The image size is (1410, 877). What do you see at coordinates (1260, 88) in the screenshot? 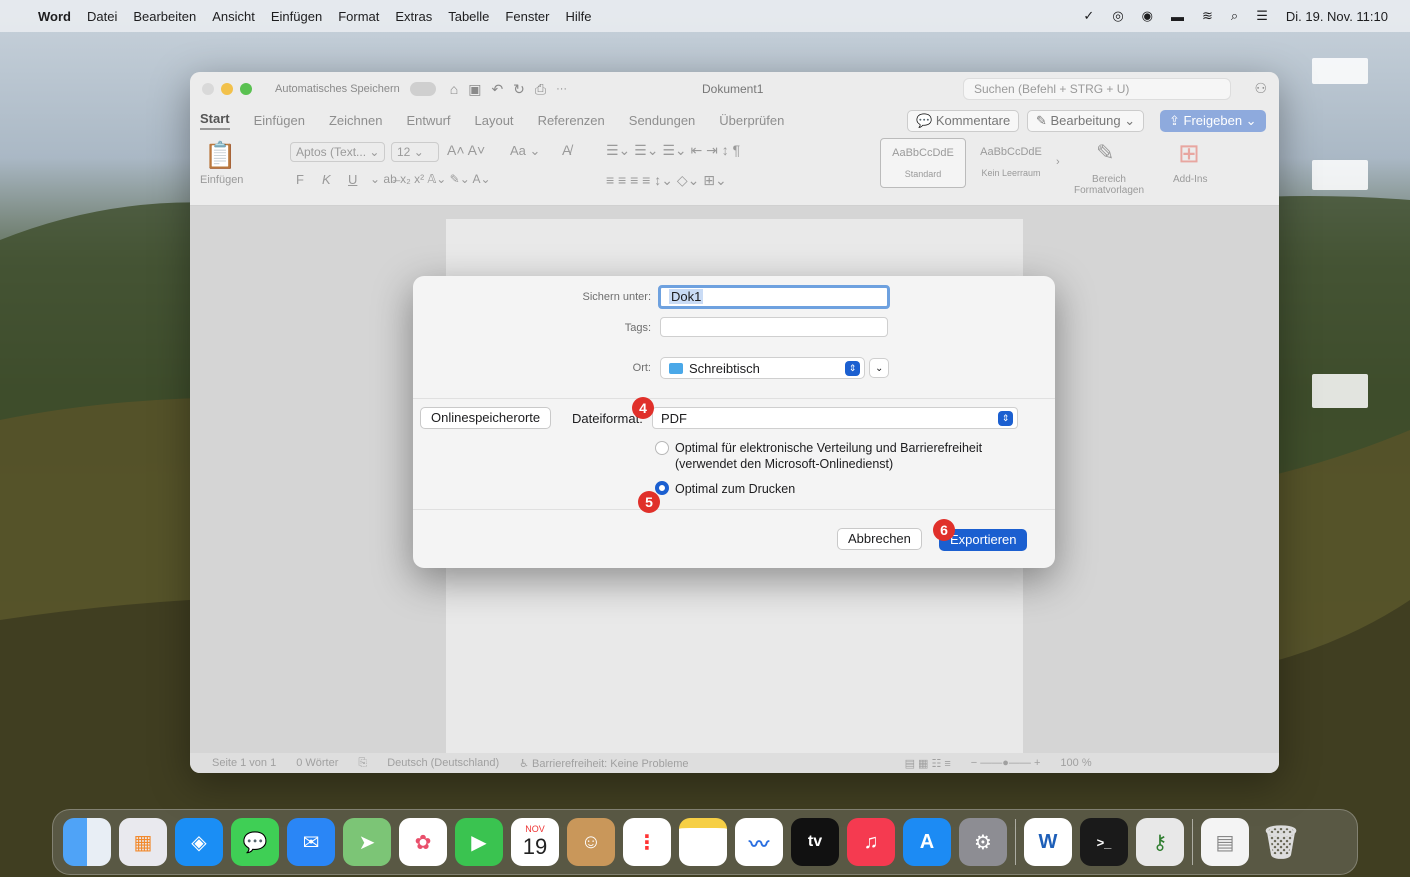
I see `collaboration-icon: ⚇` at bounding box center [1260, 88].